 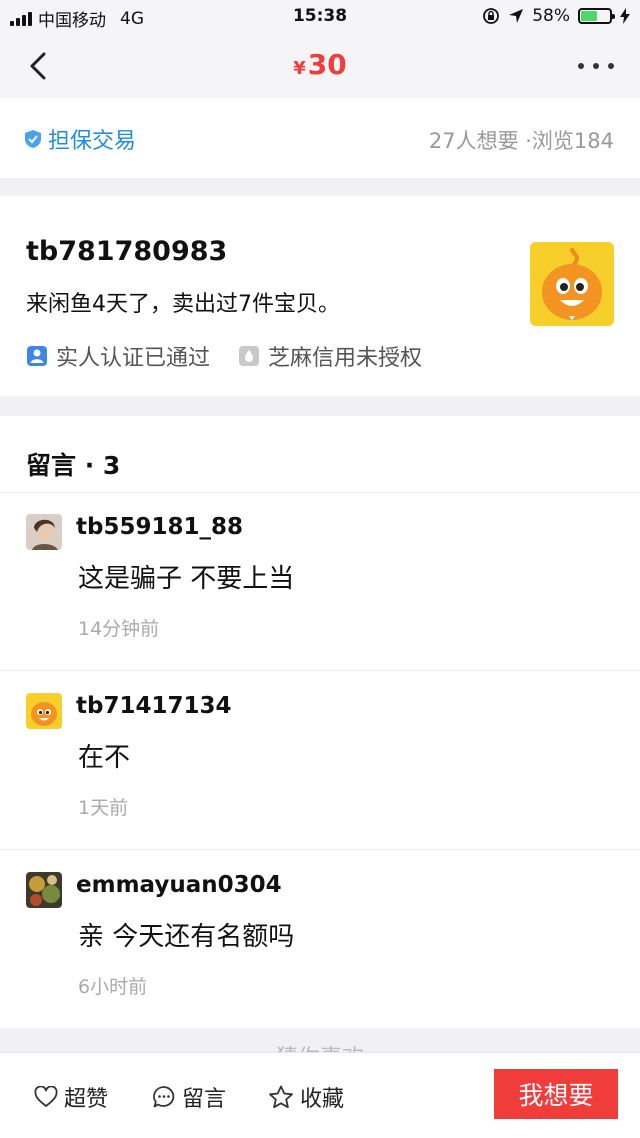 I want to click on favorite-button: 收藏, so click(x=306, y=1097).